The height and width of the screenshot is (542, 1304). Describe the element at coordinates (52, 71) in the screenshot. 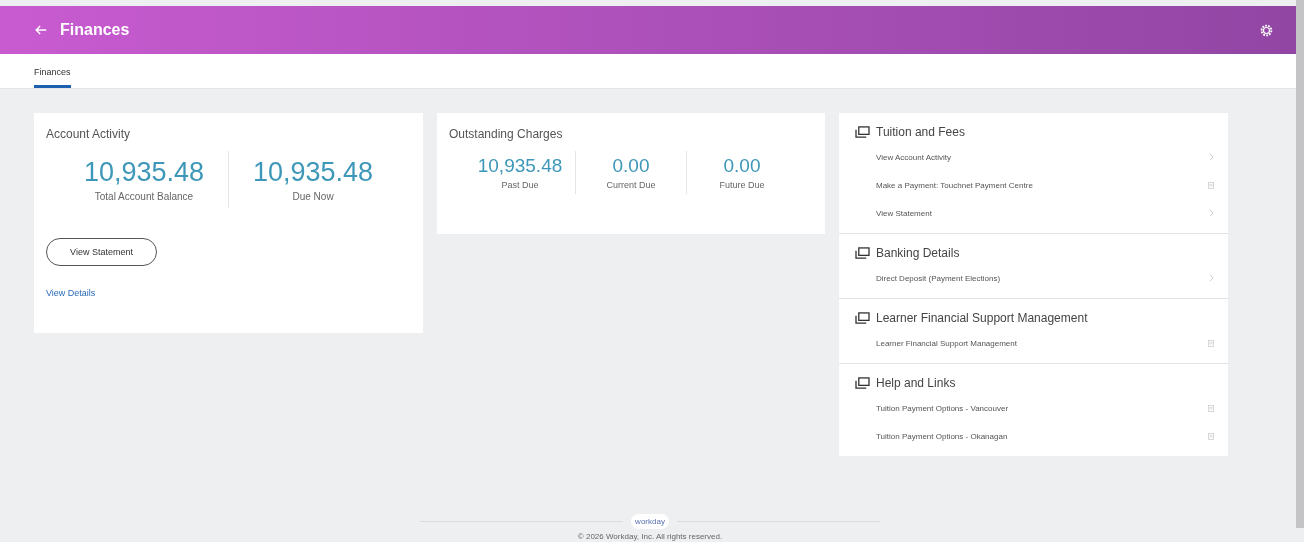

I see `tab: Finances` at that location.